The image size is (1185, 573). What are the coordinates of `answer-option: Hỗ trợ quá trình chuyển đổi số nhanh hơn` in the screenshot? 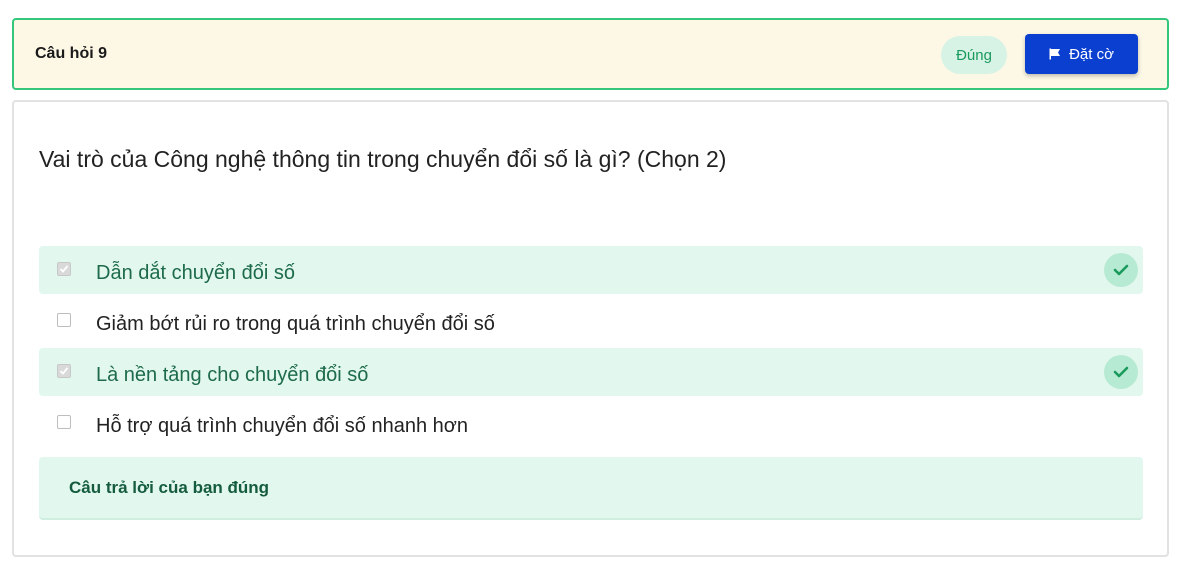 It's located at (591, 423).